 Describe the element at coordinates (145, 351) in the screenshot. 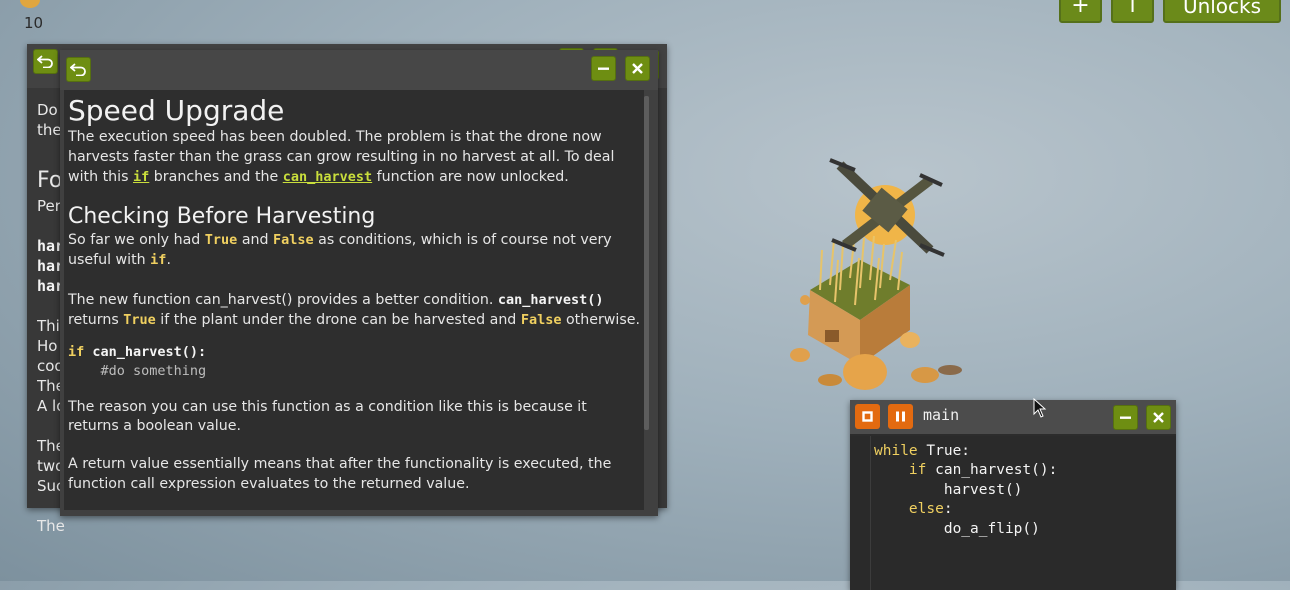

I see `code-call: can_harvest():` at that location.